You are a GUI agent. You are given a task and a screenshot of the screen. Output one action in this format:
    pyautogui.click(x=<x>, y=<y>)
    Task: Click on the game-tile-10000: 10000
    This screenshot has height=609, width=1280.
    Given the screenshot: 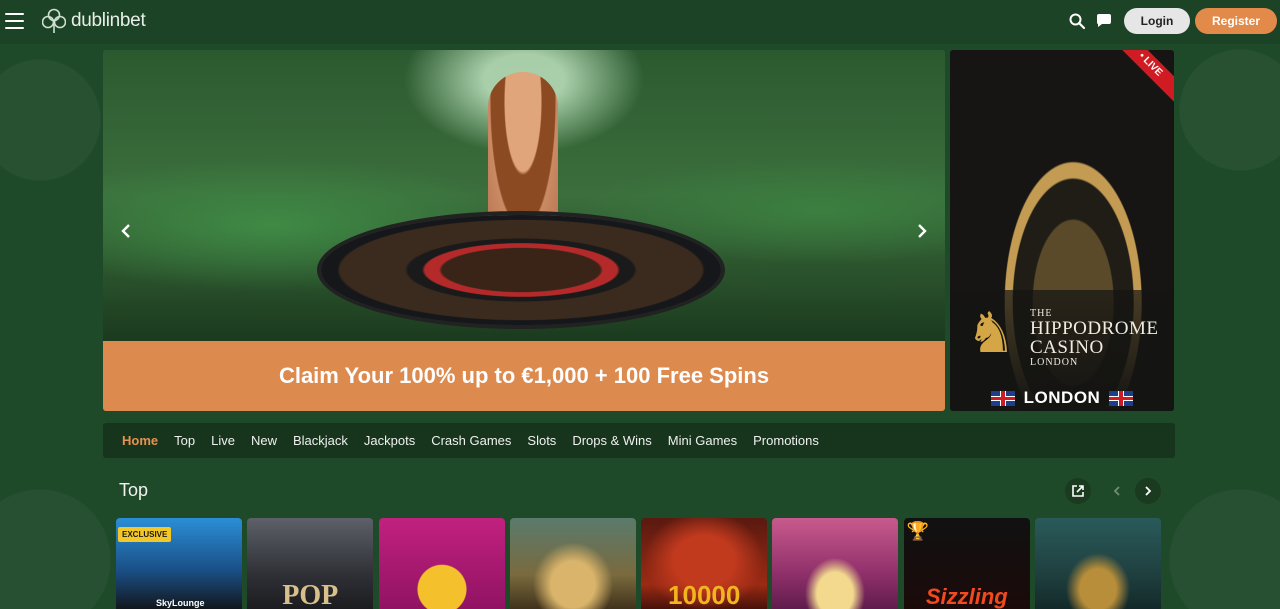 What is the action you would take?
    pyautogui.click(x=704, y=563)
    